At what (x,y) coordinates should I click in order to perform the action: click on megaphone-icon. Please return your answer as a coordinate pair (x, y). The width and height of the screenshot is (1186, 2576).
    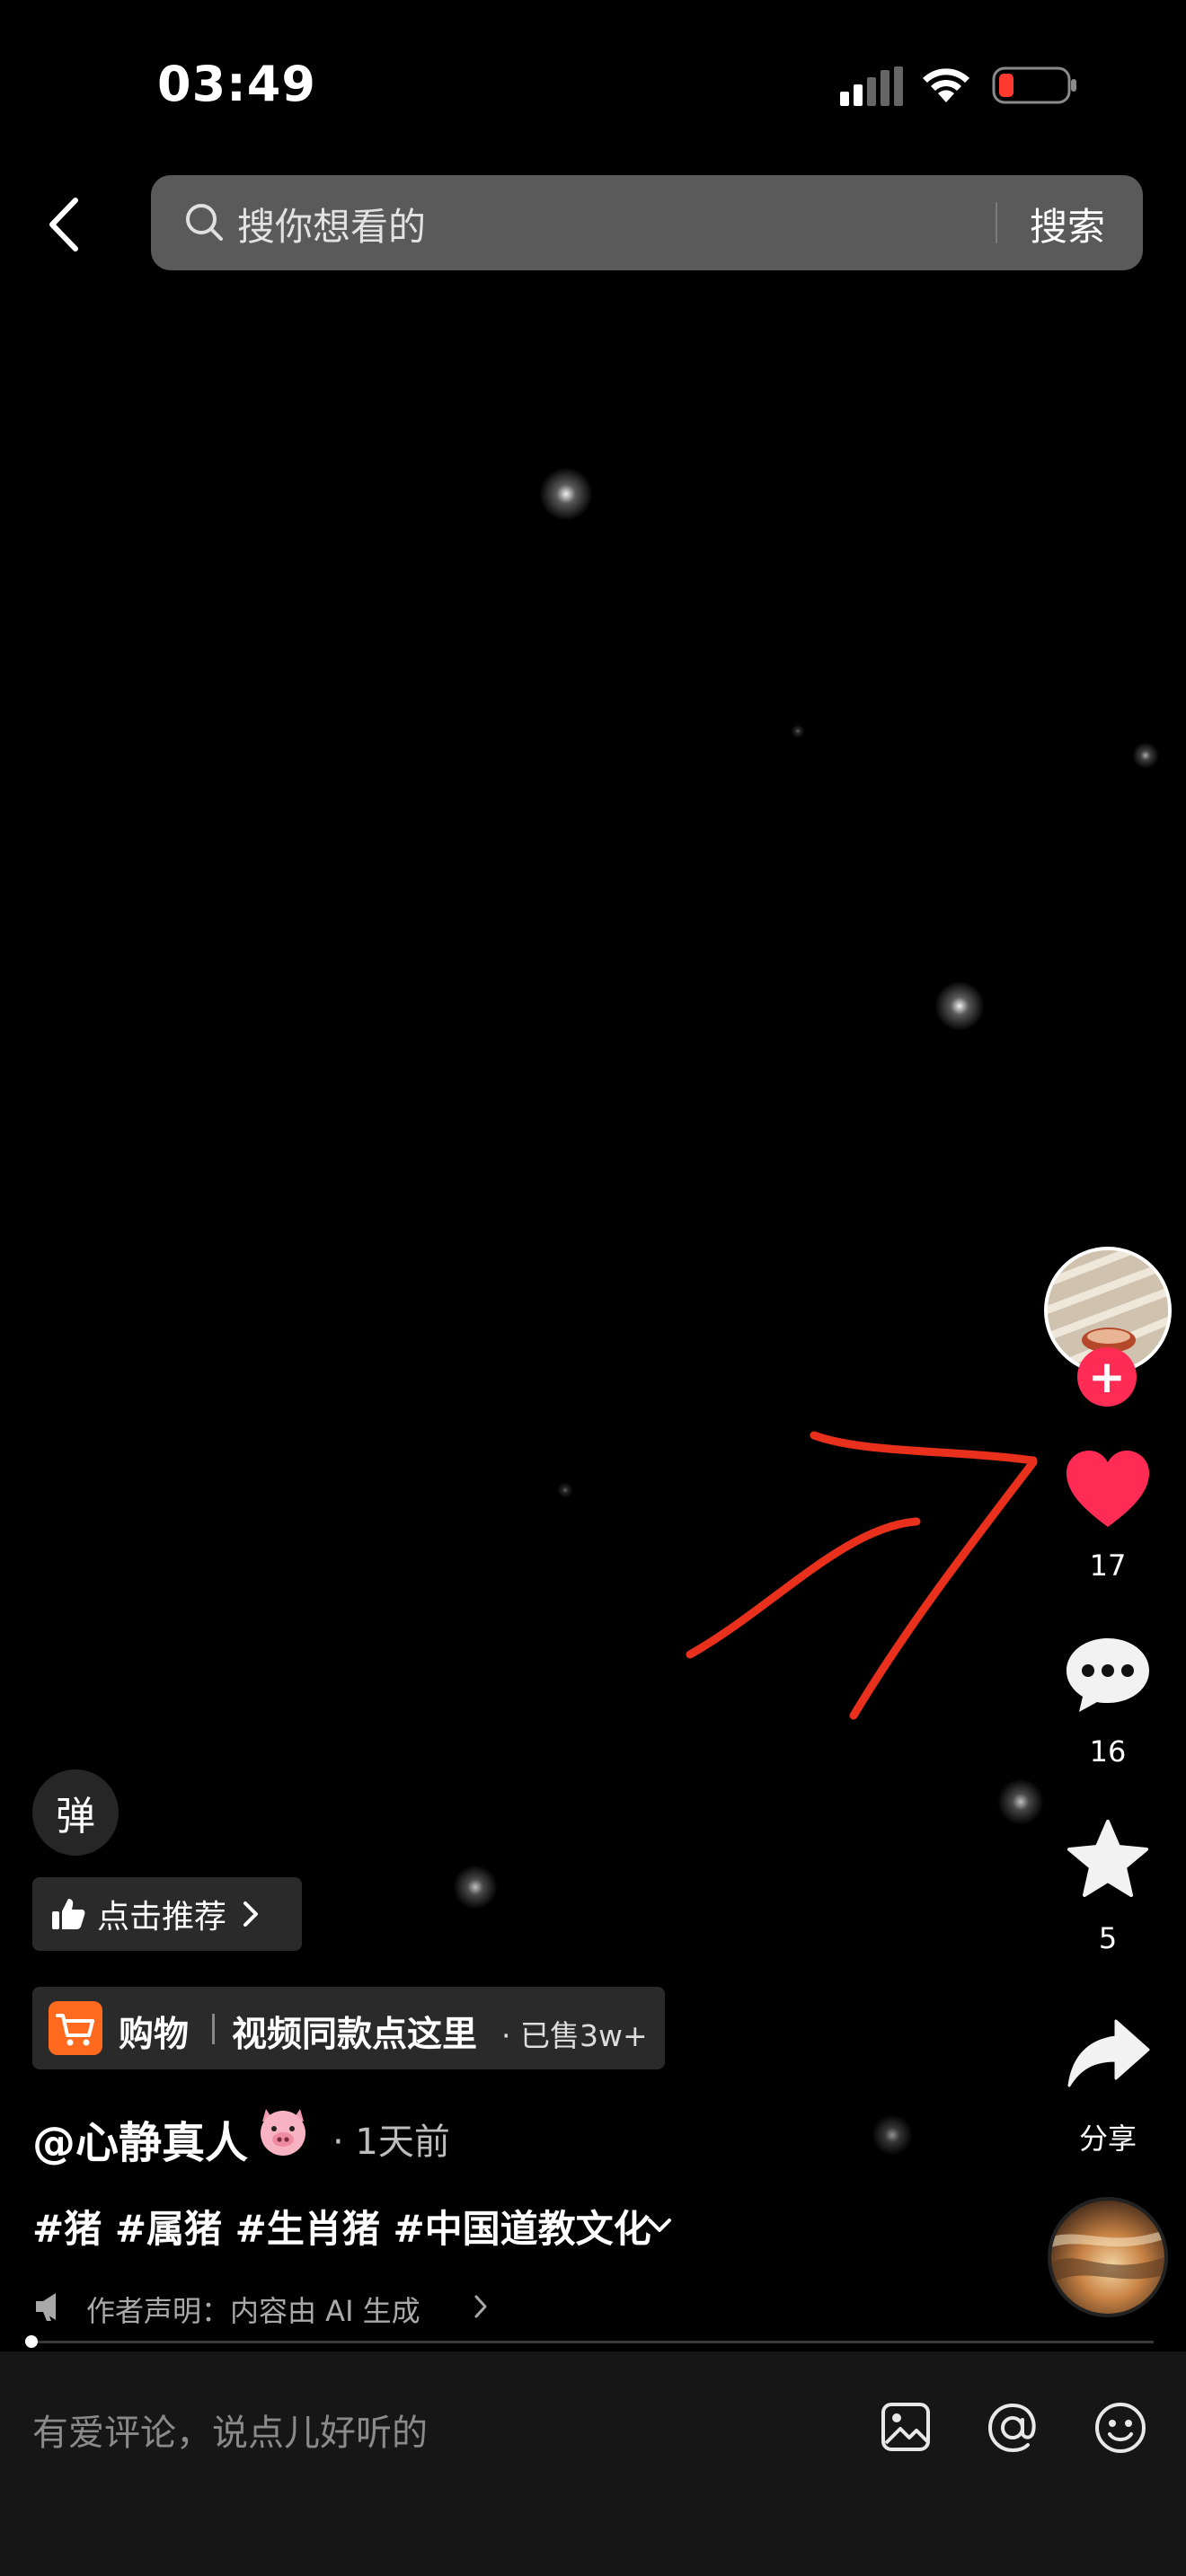
    Looking at the image, I should click on (46, 2307).